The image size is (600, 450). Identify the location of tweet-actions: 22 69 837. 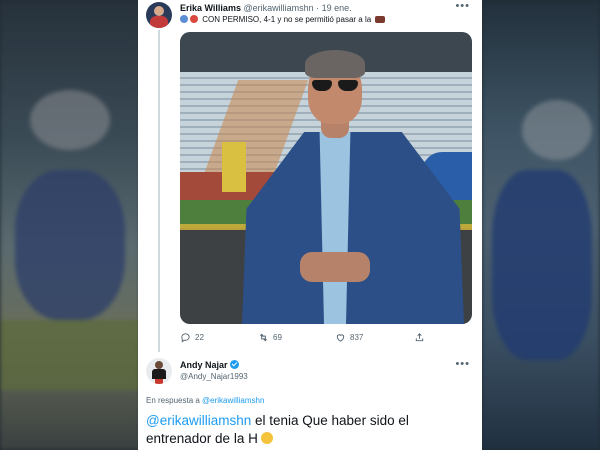
(305, 339).